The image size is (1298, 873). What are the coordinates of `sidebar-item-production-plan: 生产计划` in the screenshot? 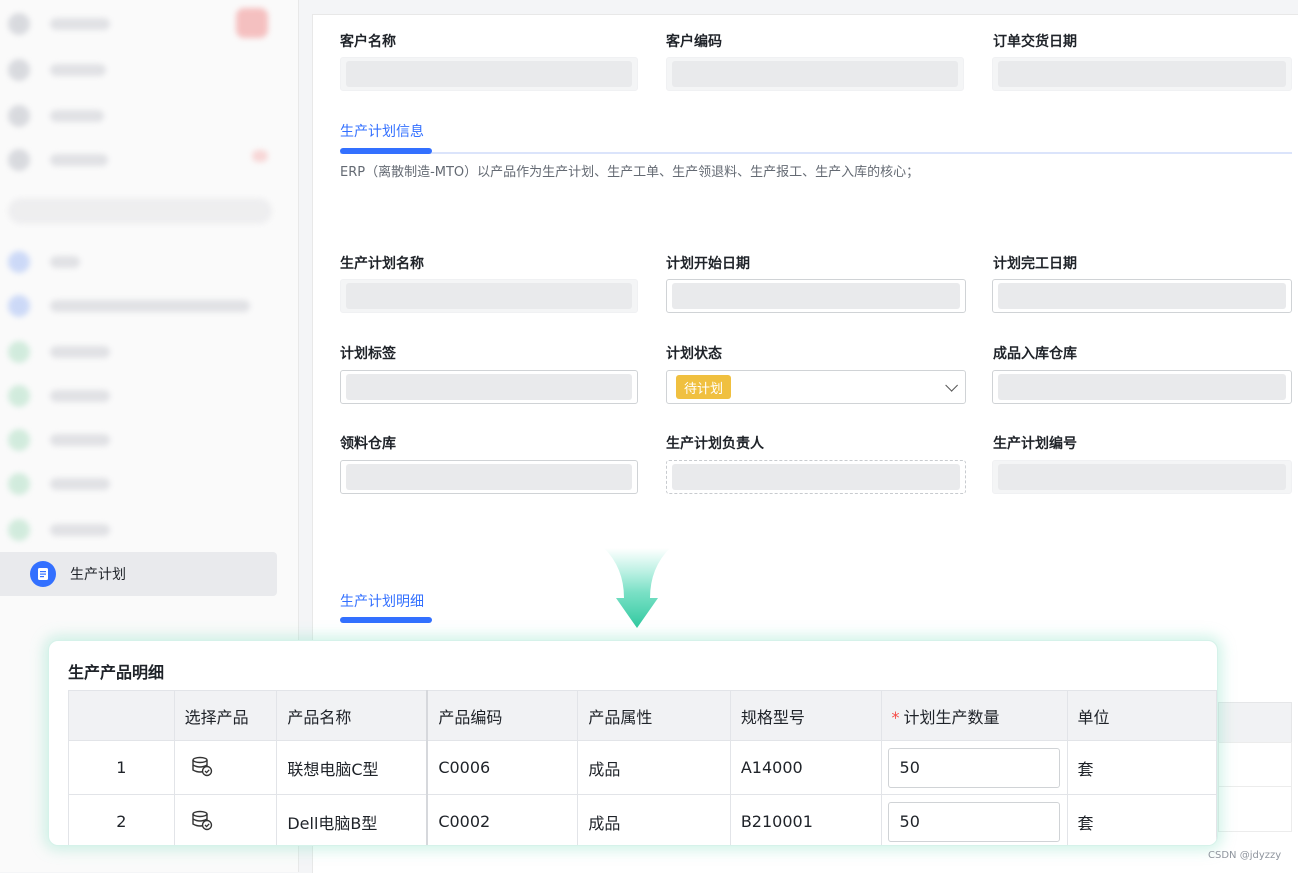 It's located at (138, 574).